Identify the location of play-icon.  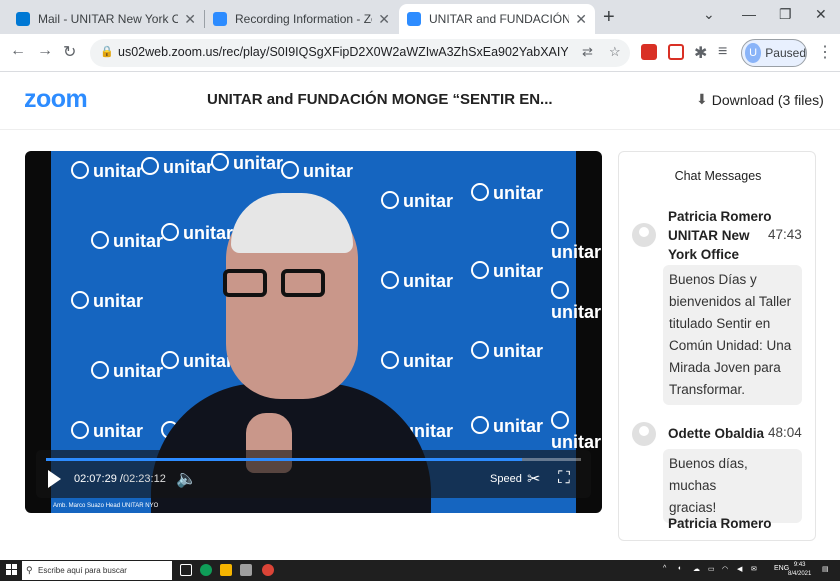
(54, 479).